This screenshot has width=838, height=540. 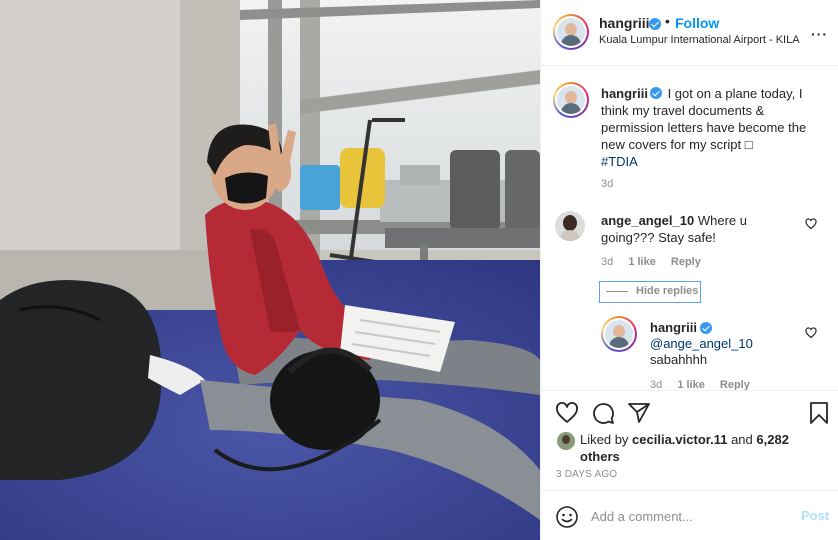 I want to click on face-mask, so click(x=246, y=188).